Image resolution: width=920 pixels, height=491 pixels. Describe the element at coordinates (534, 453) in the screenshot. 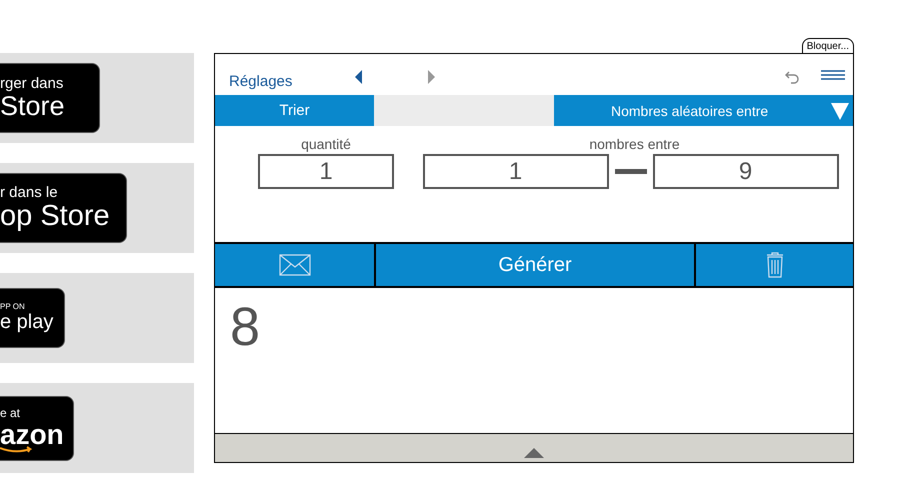

I see `expand-up-icon` at that location.